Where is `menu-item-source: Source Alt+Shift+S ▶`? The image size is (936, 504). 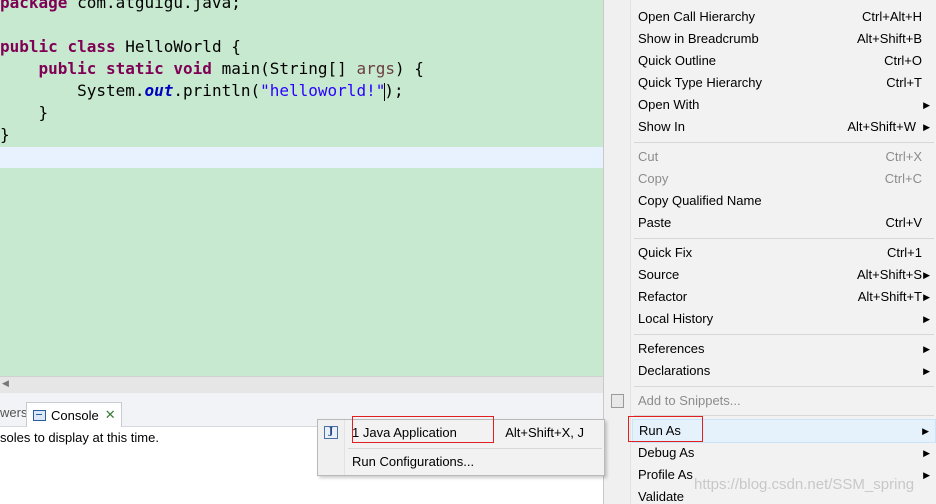 menu-item-source: Source Alt+Shift+S ▶ is located at coordinates (784, 275).